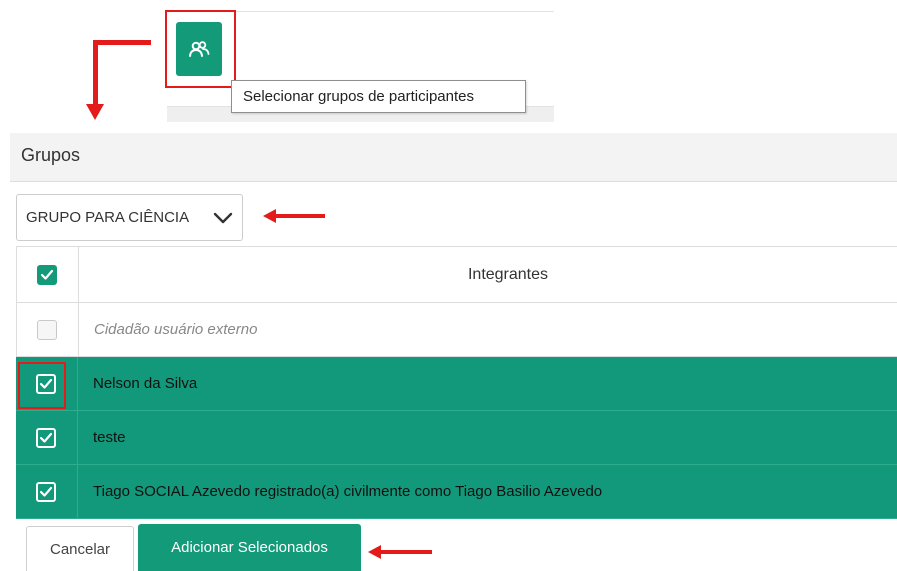 This screenshot has height=571, width=897. I want to click on divider, so click(394, 11).